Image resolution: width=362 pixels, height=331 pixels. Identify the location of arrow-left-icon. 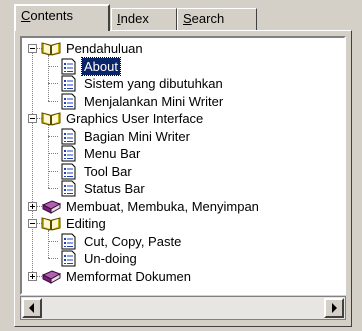
(31, 308).